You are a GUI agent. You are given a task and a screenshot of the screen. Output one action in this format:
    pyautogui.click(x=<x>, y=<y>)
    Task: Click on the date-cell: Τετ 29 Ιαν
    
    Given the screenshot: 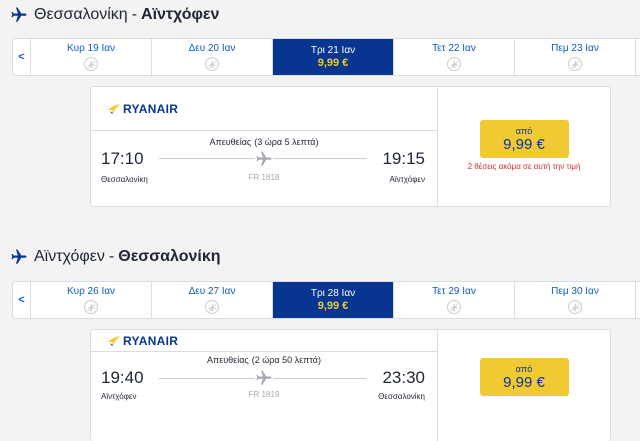 What is the action you would take?
    pyautogui.click(x=454, y=300)
    